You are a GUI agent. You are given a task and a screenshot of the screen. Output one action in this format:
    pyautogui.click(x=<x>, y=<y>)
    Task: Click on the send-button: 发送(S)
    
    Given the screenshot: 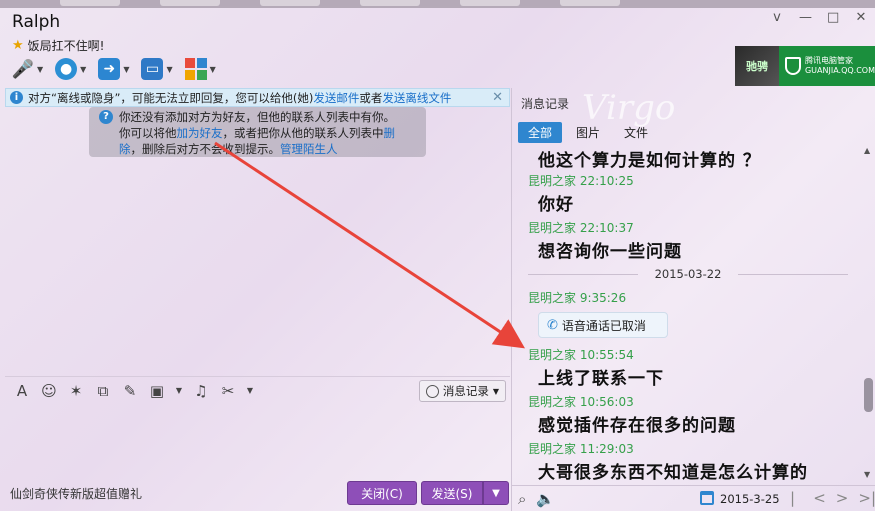 What is the action you would take?
    pyautogui.click(x=452, y=493)
    